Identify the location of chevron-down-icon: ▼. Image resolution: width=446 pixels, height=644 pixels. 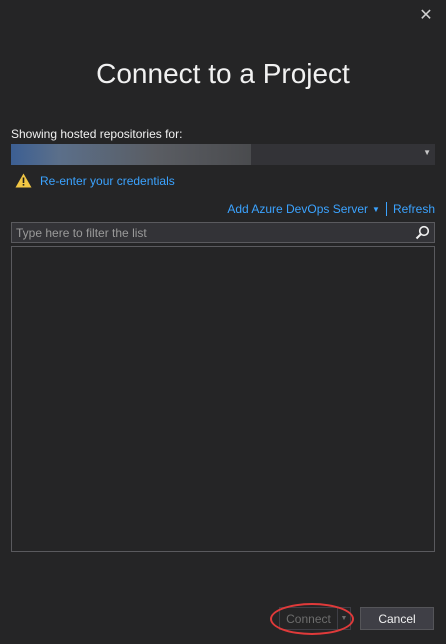
(427, 152).